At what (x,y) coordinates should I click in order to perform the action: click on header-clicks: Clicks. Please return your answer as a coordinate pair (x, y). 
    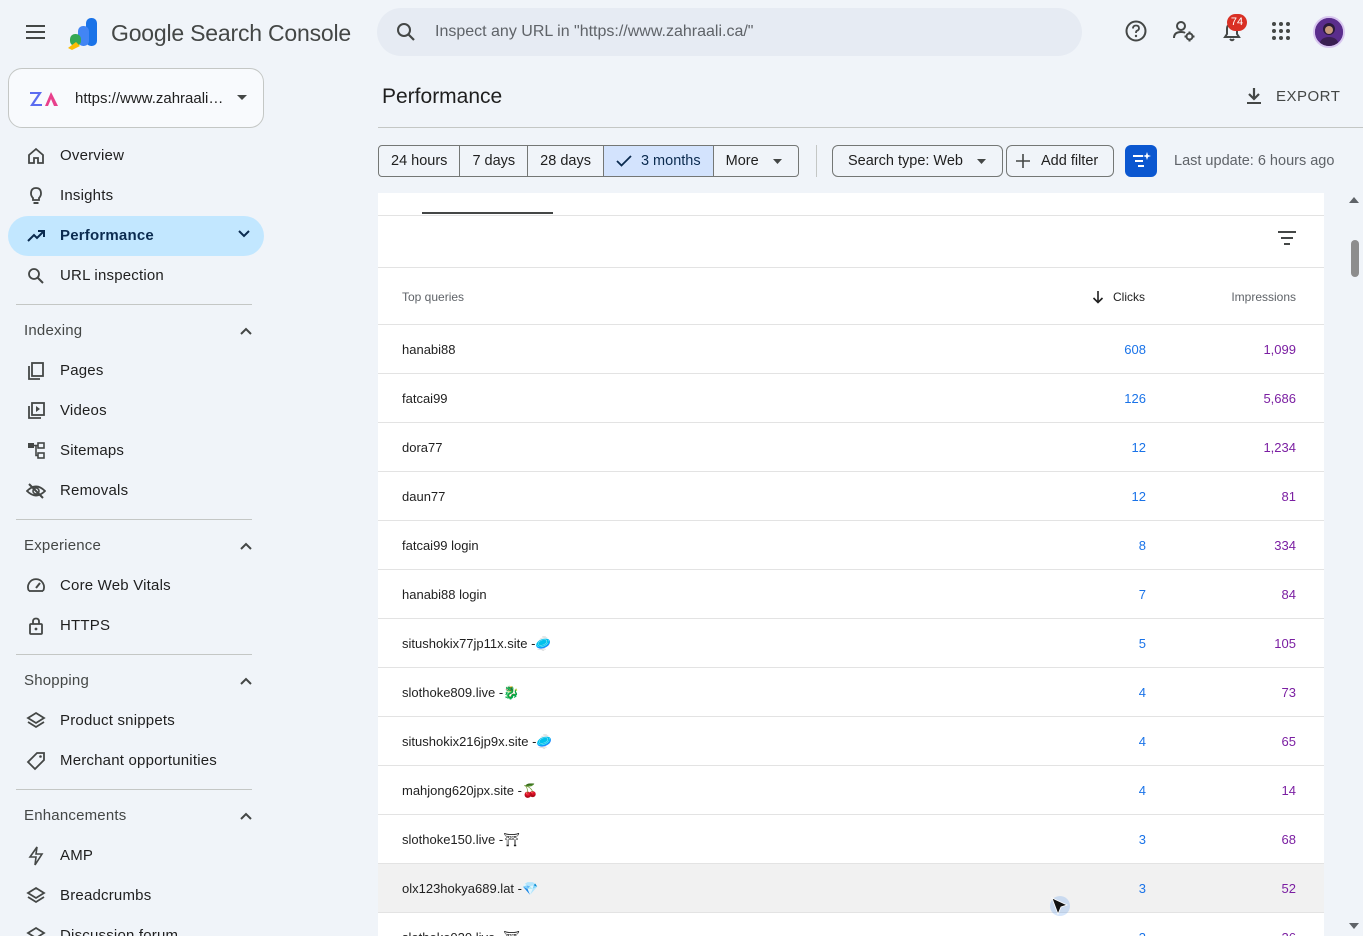
    Looking at the image, I should click on (1129, 297).